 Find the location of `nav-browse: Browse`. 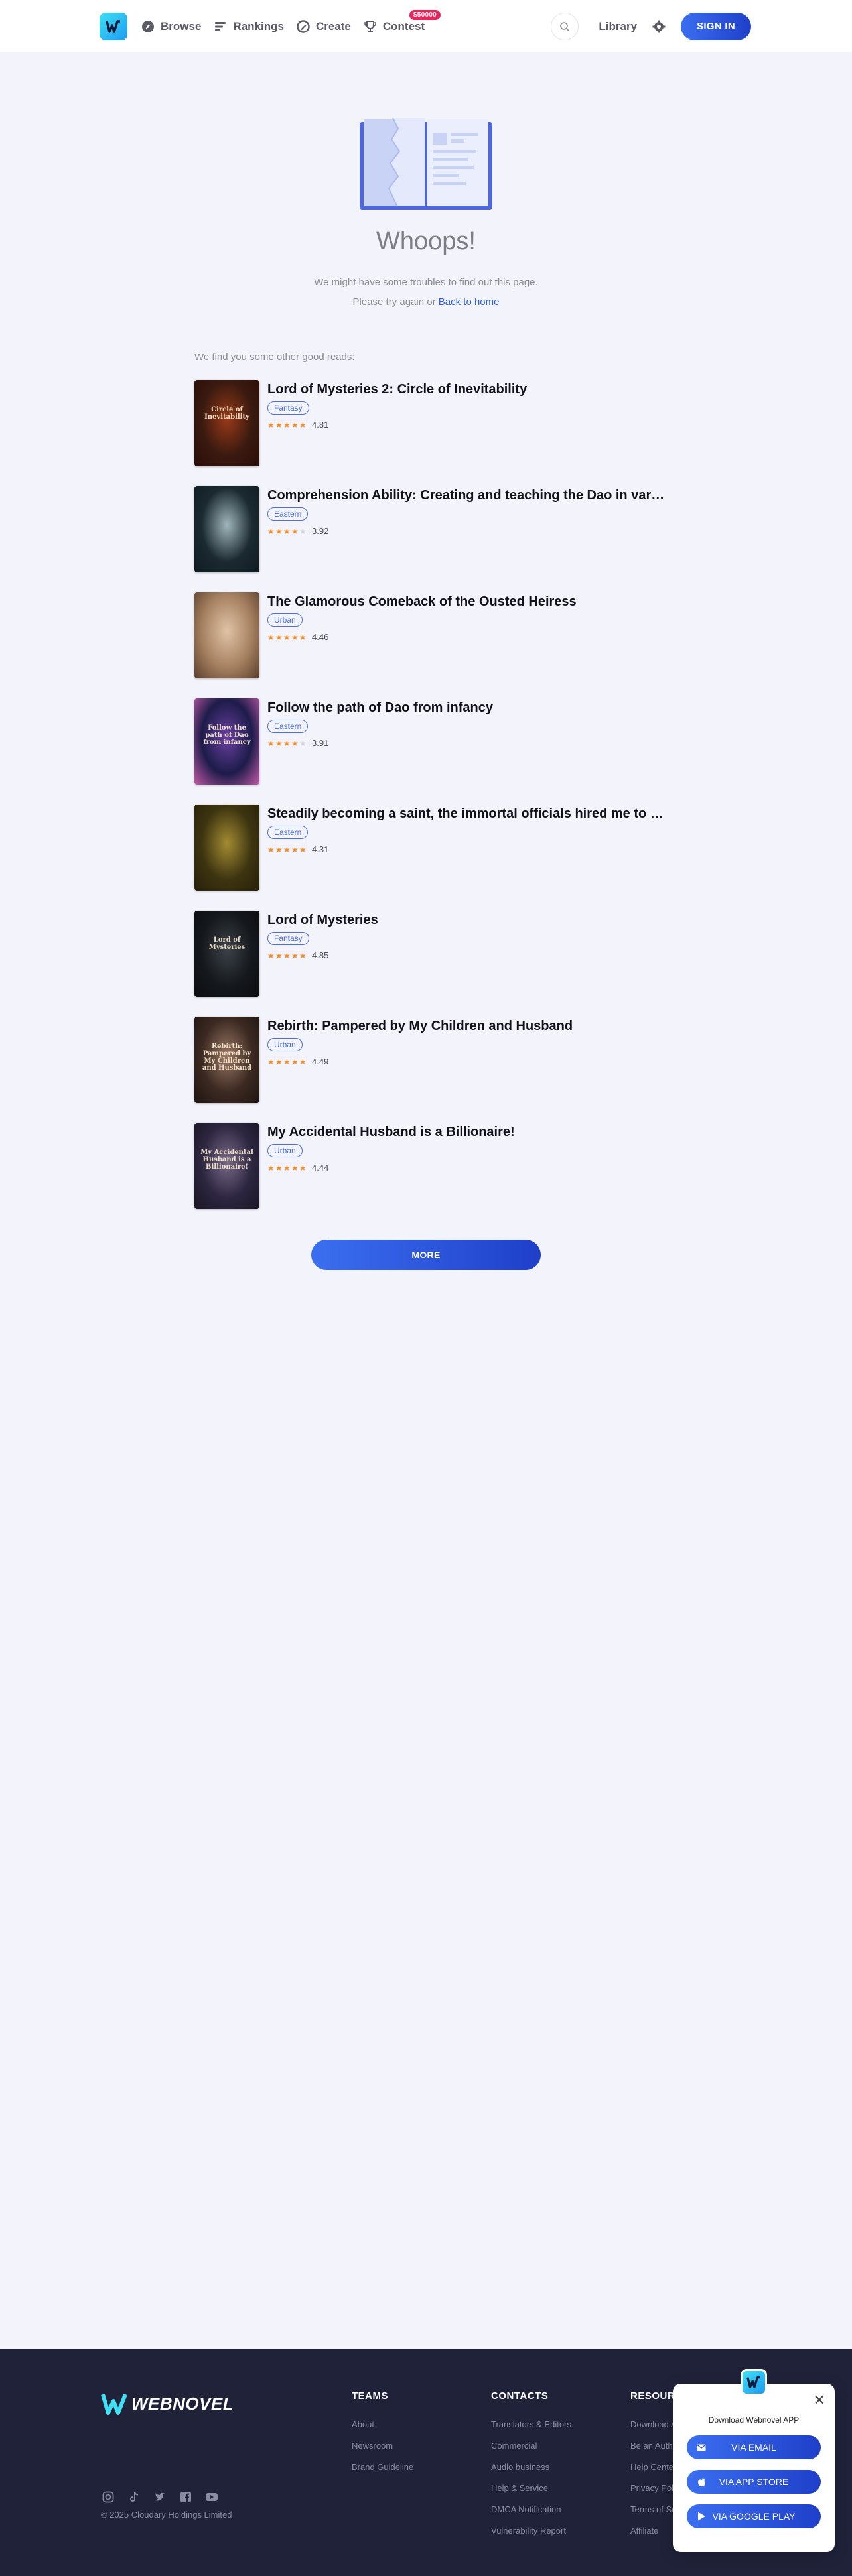

nav-browse: Browse is located at coordinates (171, 27).